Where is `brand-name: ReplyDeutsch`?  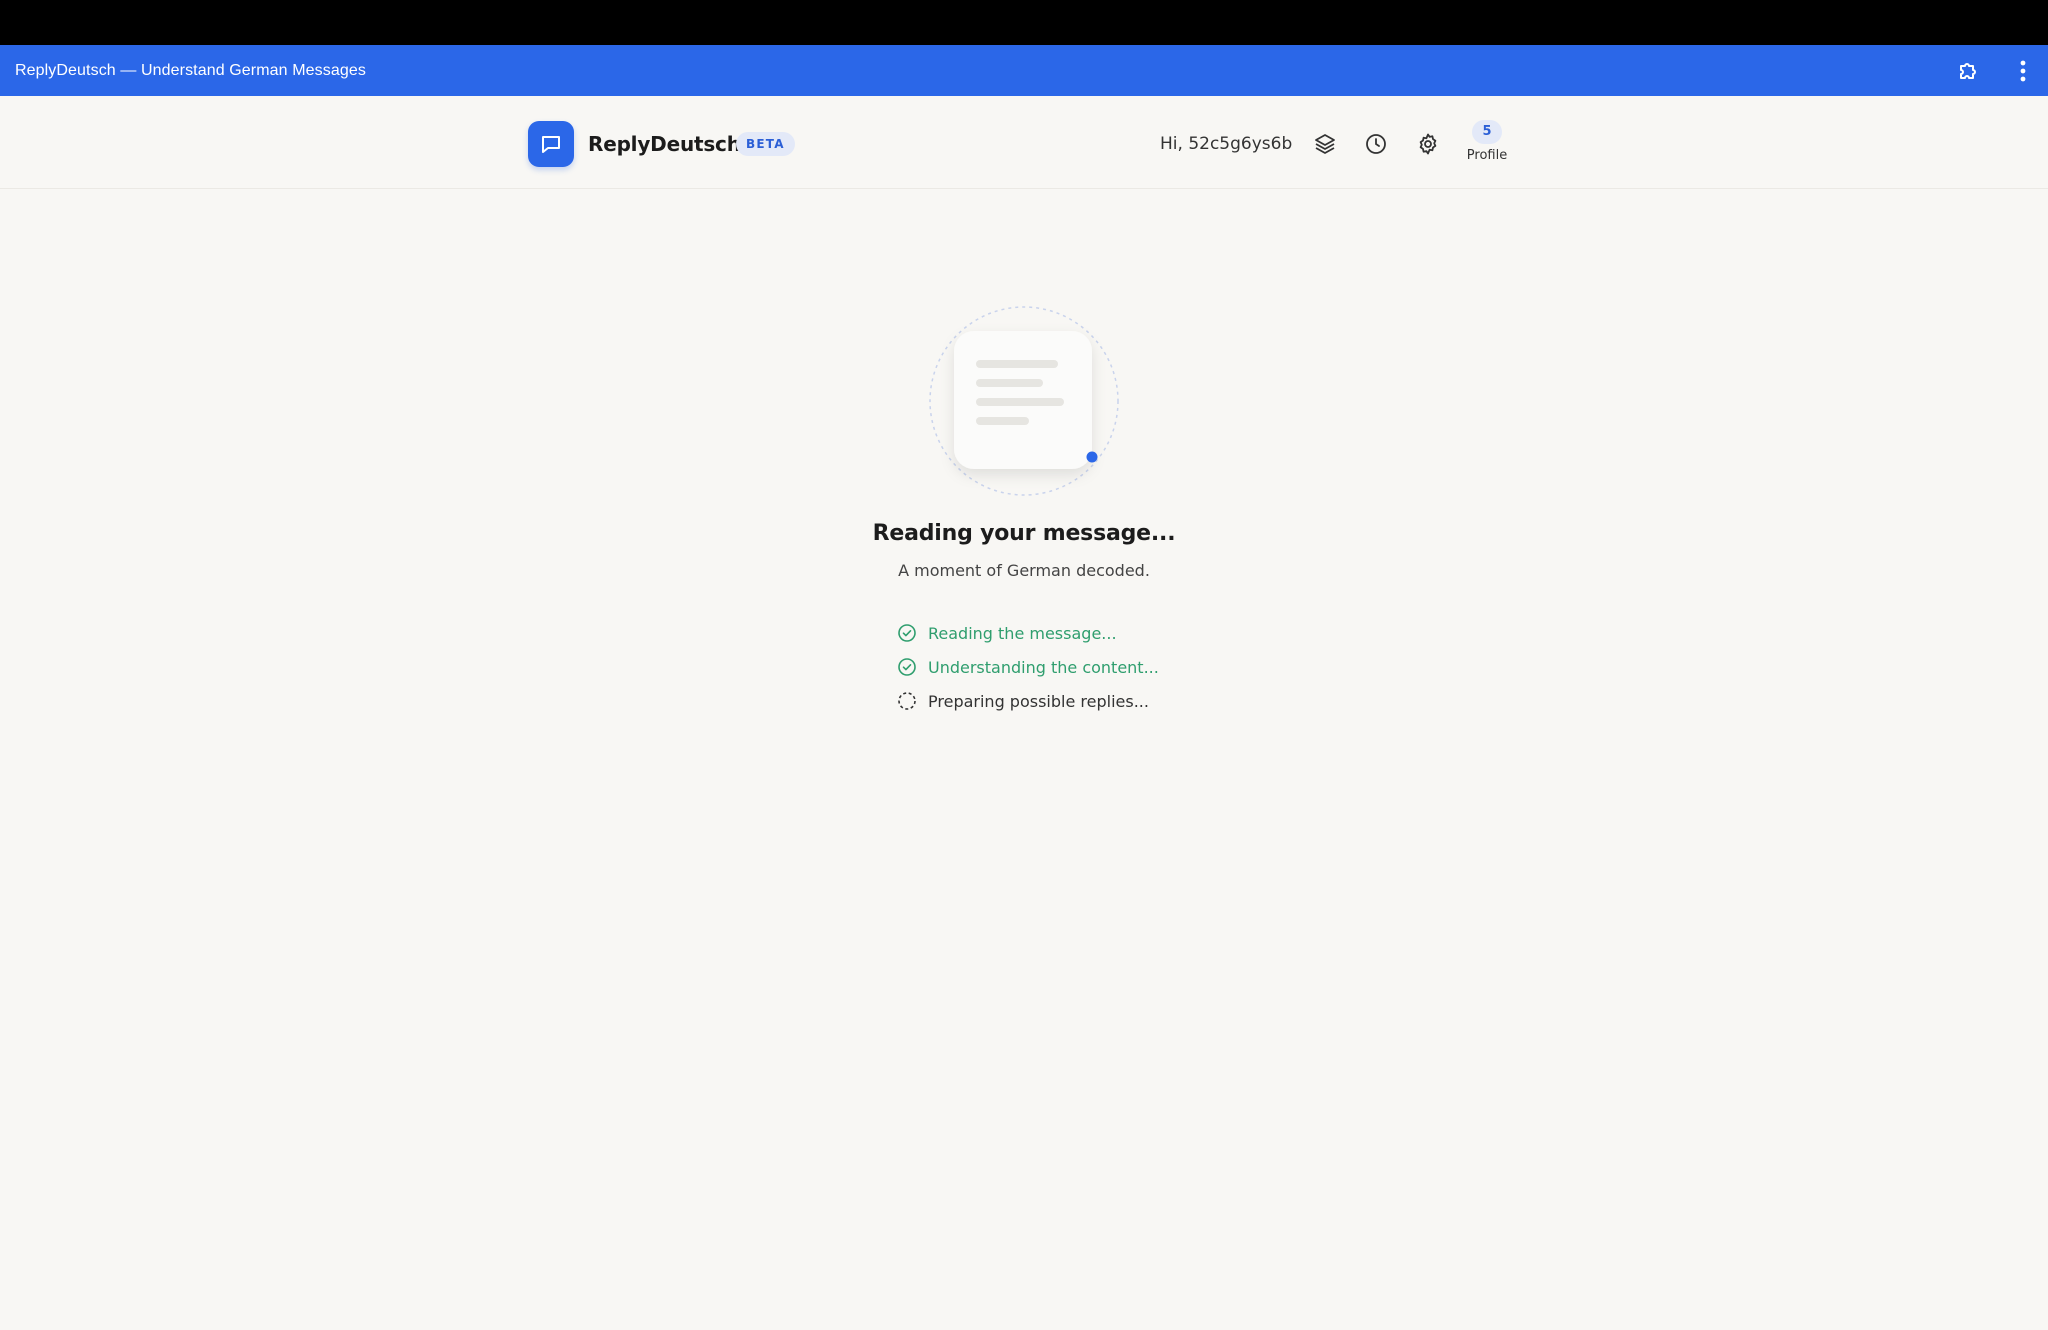 brand-name: ReplyDeutsch is located at coordinates (664, 144).